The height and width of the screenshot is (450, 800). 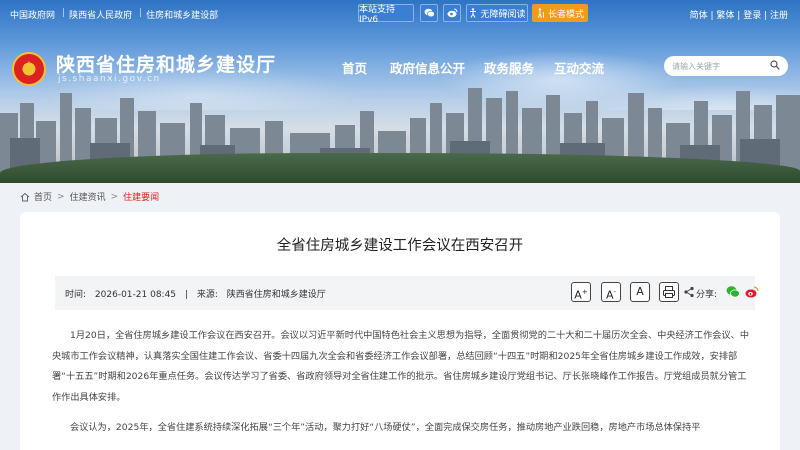 I want to click on font-reset-button: A, so click(x=640, y=292).